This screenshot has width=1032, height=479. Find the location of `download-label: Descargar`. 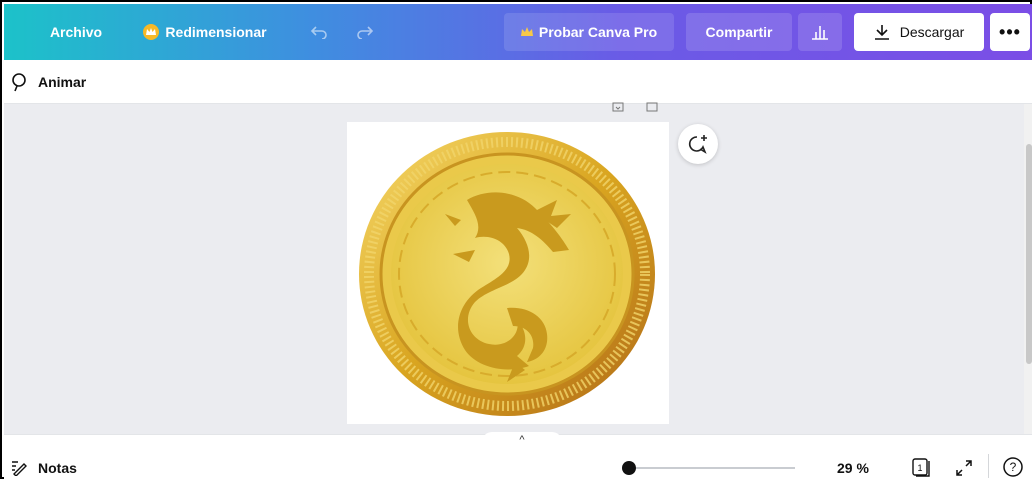

download-label: Descargar is located at coordinates (932, 32).